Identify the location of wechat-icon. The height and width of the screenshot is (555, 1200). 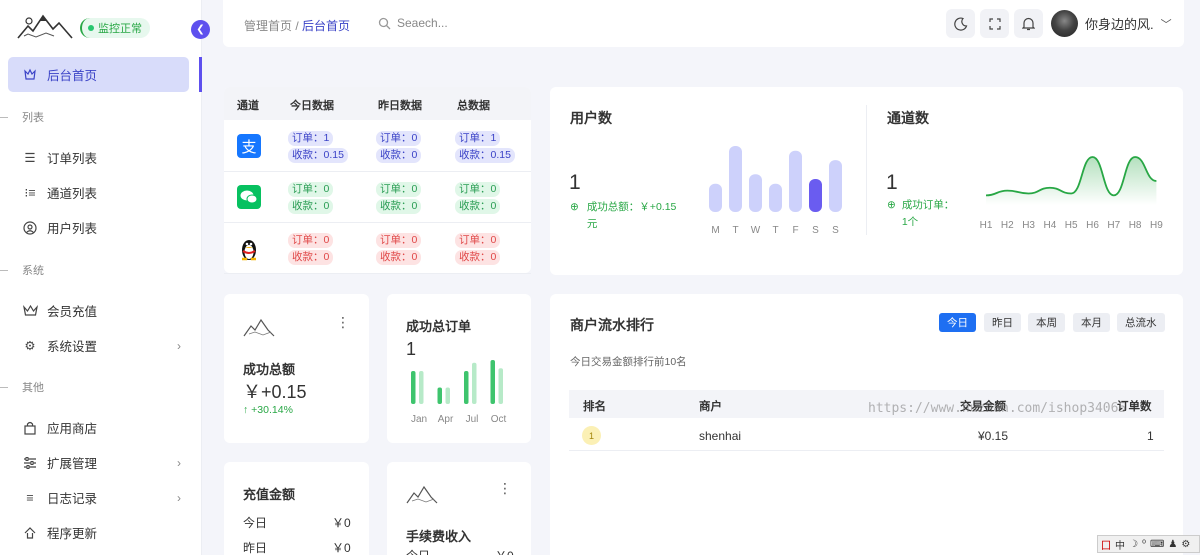
(249, 198).